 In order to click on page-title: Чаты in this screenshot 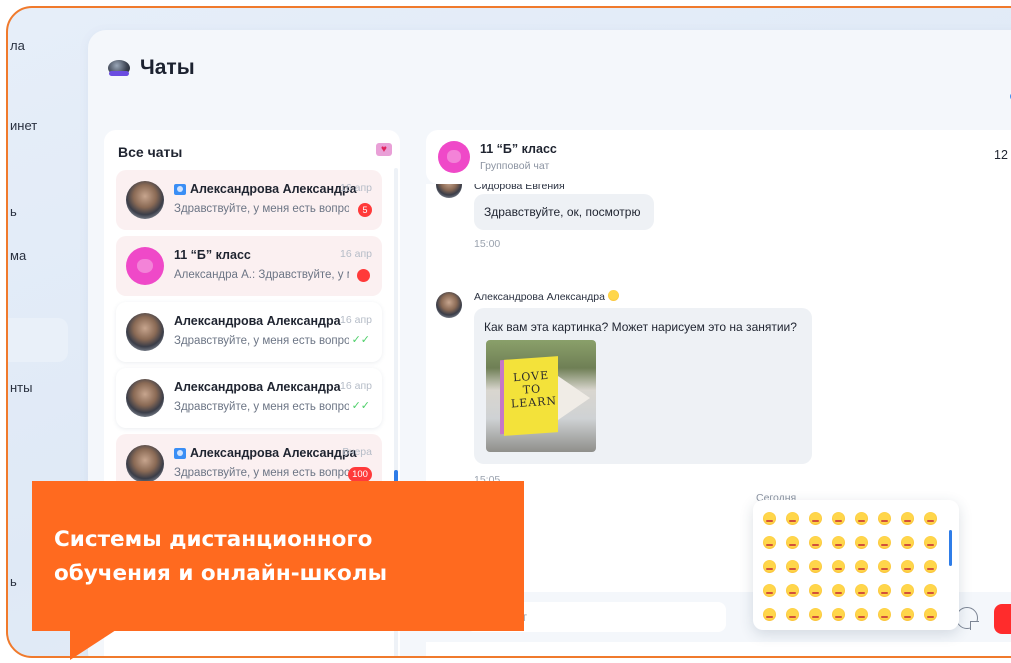, I will do `click(167, 67)`.